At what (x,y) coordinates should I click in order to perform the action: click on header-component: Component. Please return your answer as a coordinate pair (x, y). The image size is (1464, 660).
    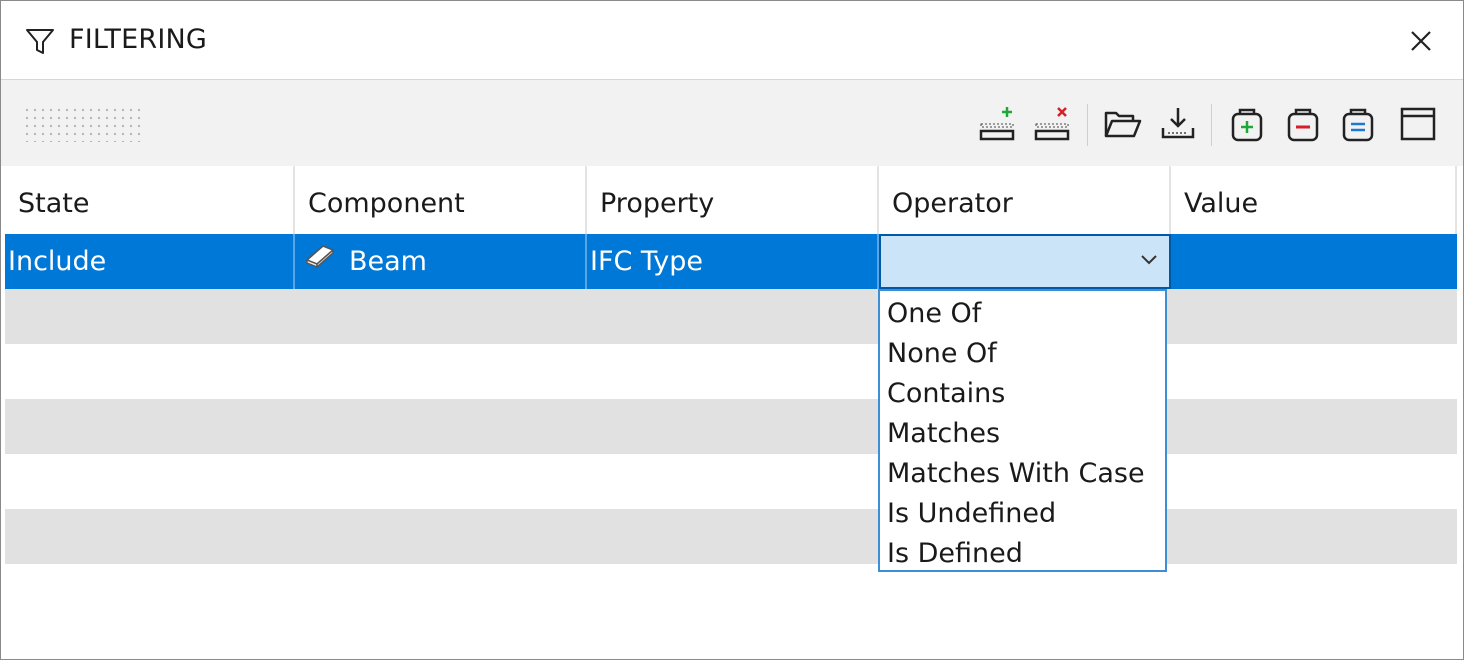
    Looking at the image, I should click on (441, 200).